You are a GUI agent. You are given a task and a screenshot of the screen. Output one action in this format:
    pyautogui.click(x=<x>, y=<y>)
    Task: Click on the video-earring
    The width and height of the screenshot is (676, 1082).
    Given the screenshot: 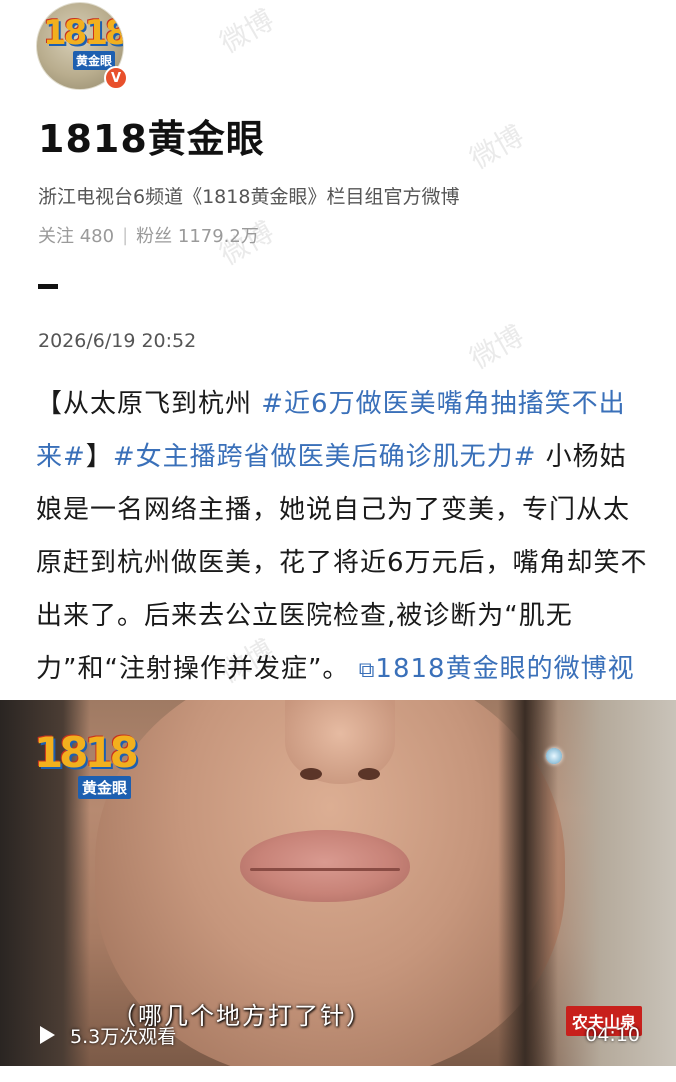 What is the action you would take?
    pyautogui.click(x=554, y=756)
    